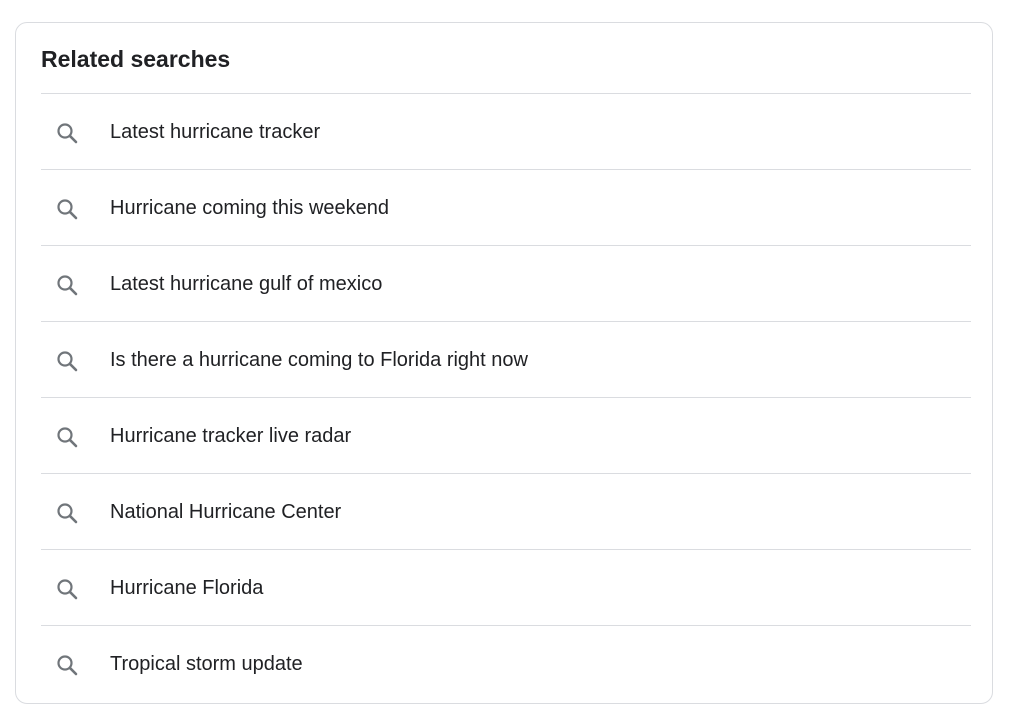 Image resolution: width=1010 pixels, height=722 pixels. What do you see at coordinates (215, 132) in the screenshot?
I see `related-search-label: Latest hurricane tracker` at bounding box center [215, 132].